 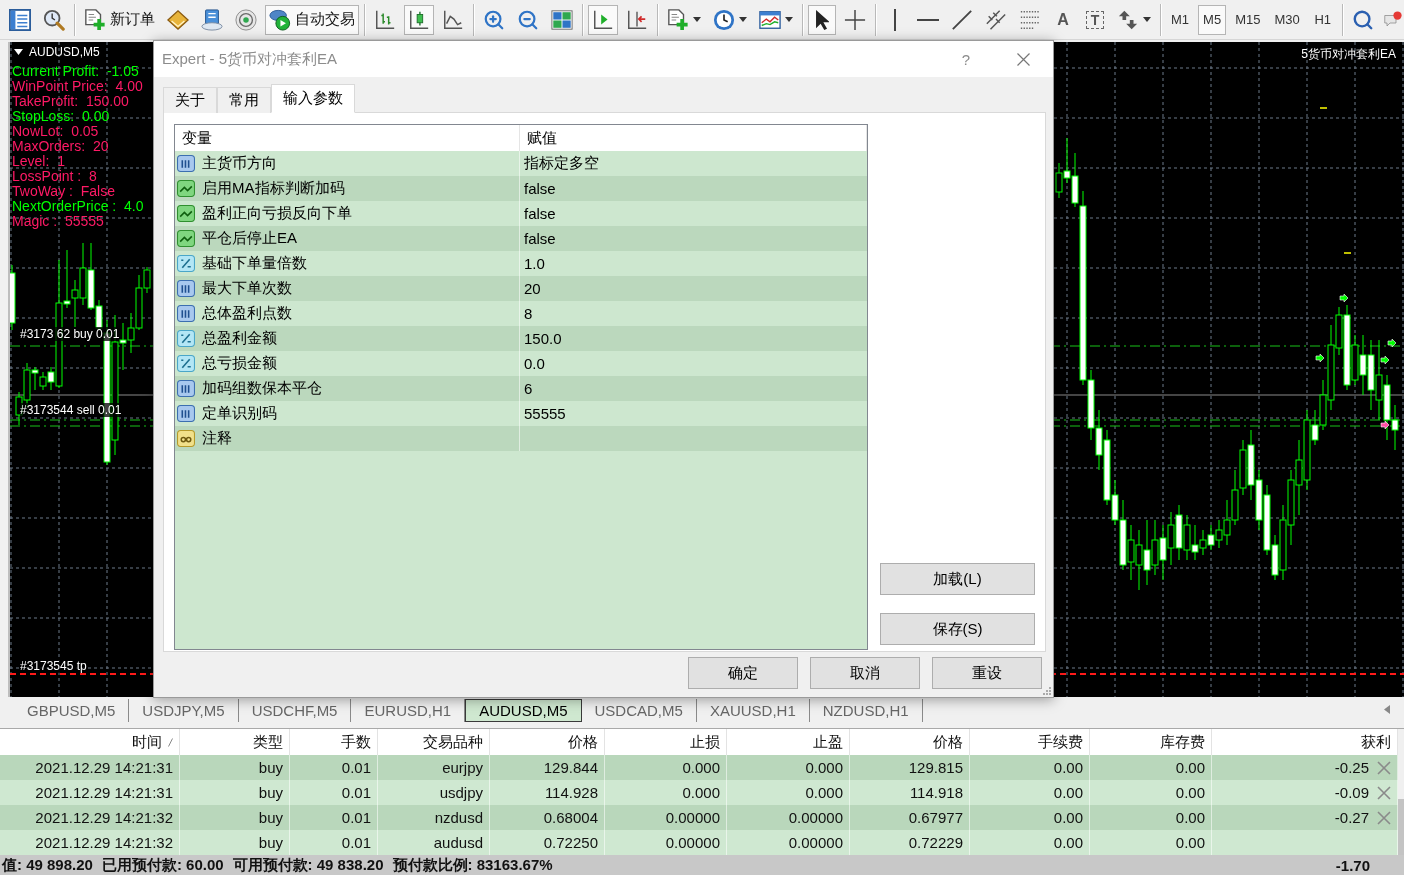 I want to click on candlestick-chart-button, so click(x=419, y=19).